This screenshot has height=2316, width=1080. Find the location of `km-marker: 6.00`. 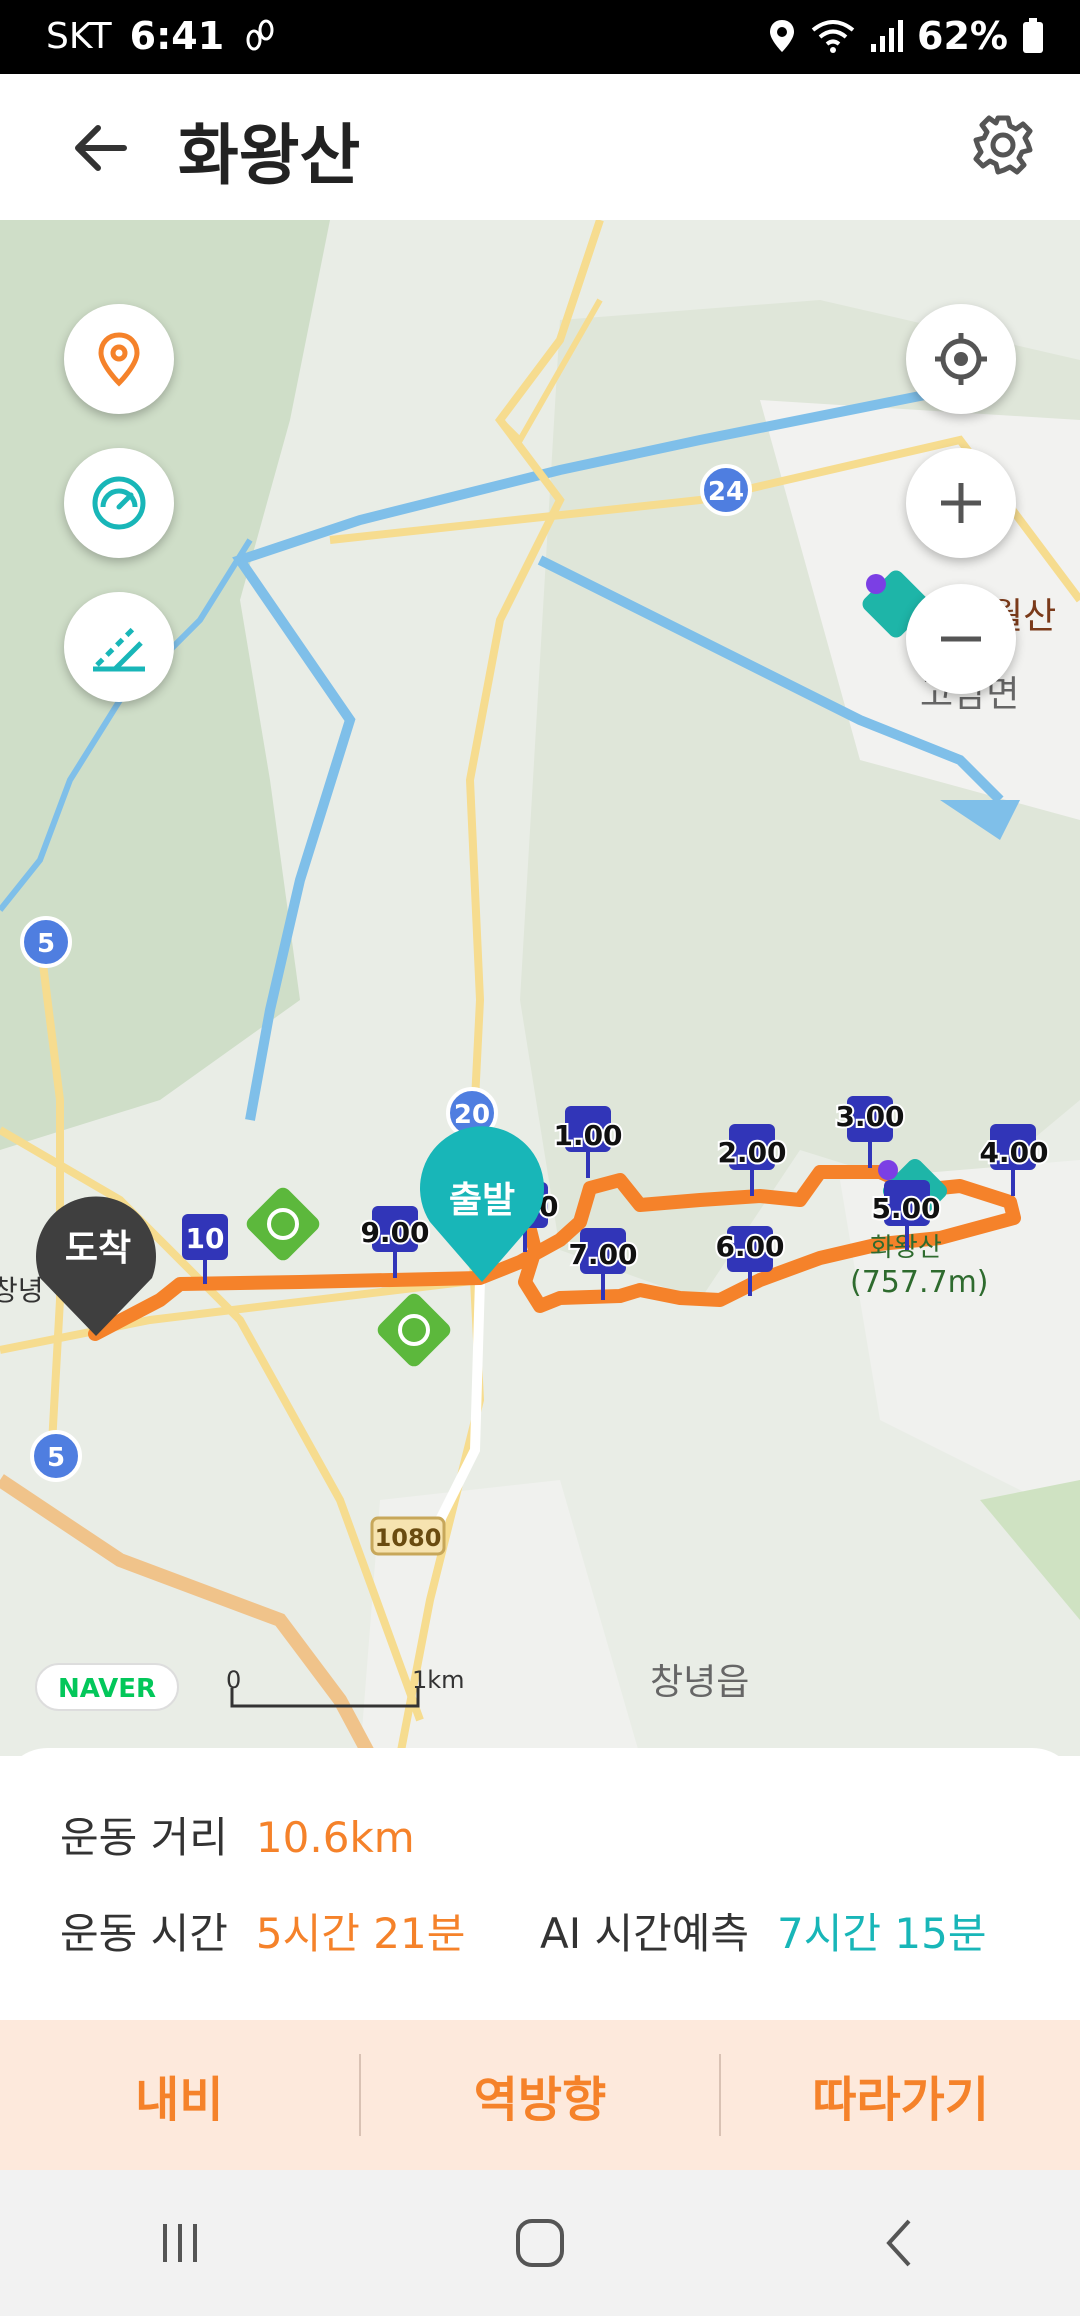

km-marker: 6.00 is located at coordinates (750, 1261).